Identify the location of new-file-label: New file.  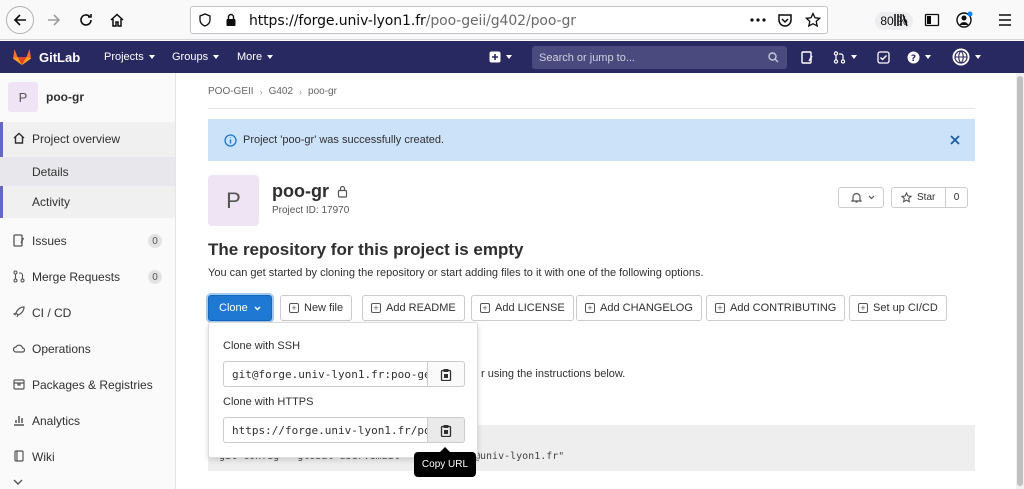
(324, 308).